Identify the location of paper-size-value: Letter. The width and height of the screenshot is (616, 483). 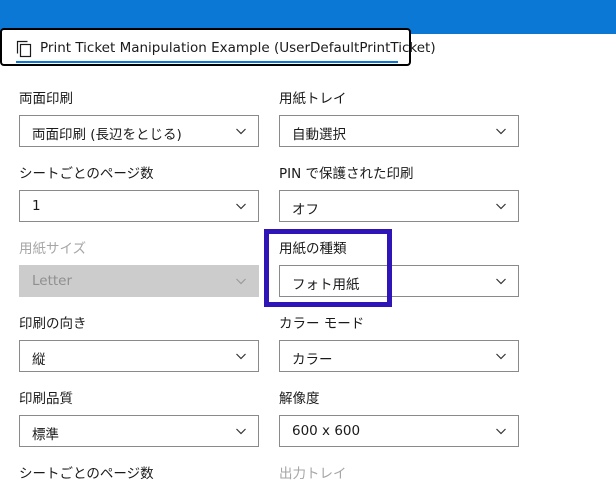
(52, 281).